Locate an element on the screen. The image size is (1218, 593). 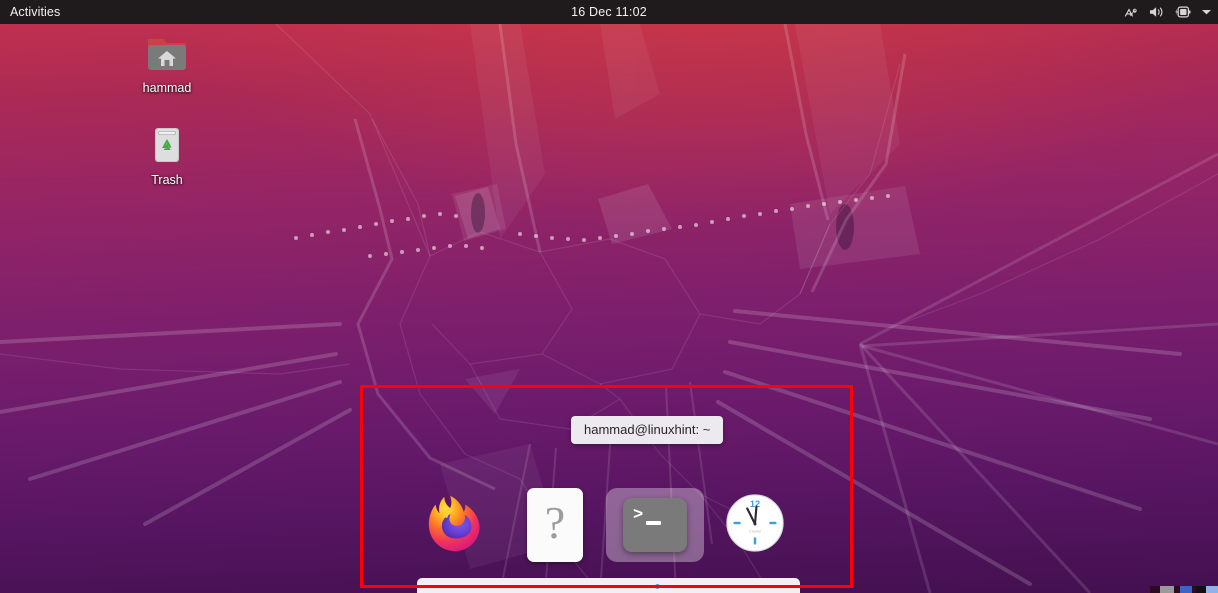
clock-area: 16 Dec 11:02 is located at coordinates (609, 12).